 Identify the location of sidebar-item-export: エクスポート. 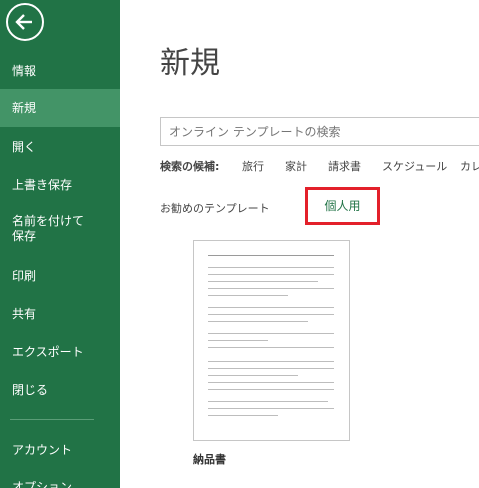
(60, 352).